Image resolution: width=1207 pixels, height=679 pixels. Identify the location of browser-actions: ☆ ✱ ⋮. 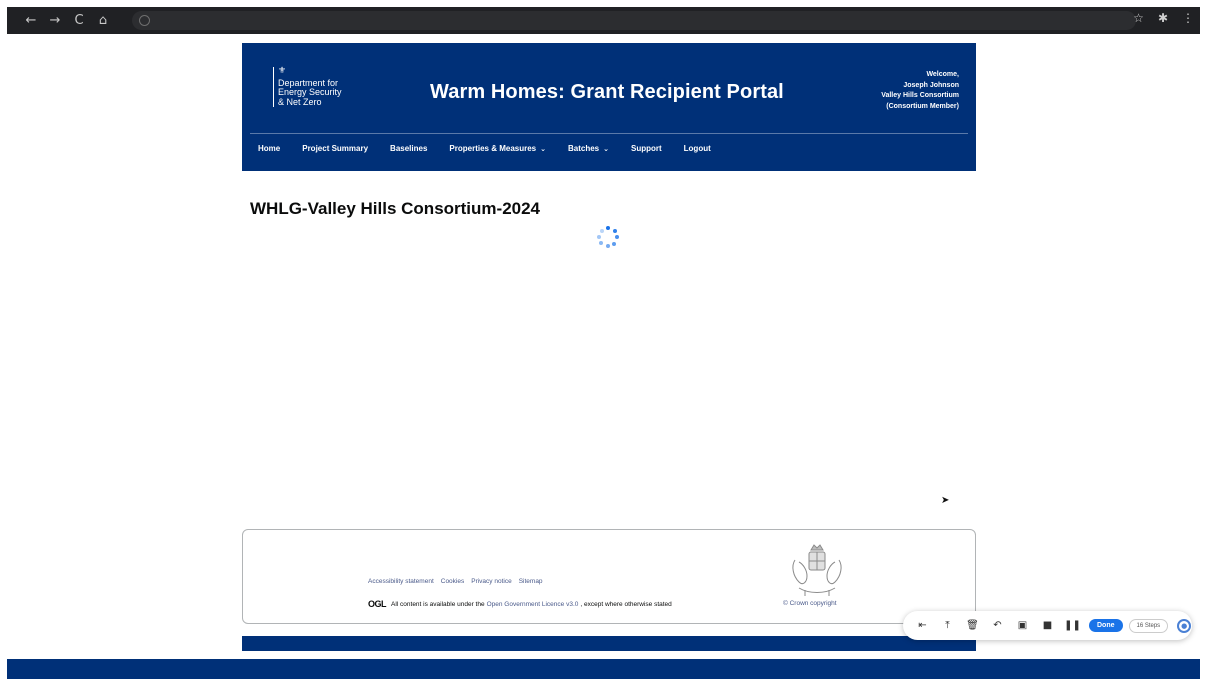
(1163, 18).